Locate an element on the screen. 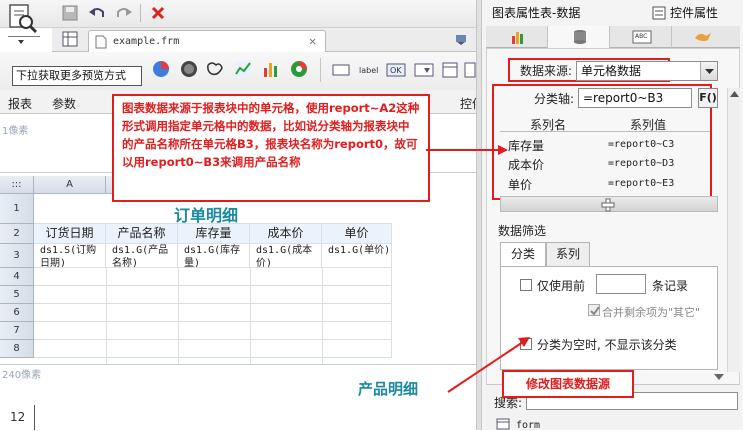 This screenshot has width=743, height=431. series-name: 库存量 is located at coordinates (526, 145).